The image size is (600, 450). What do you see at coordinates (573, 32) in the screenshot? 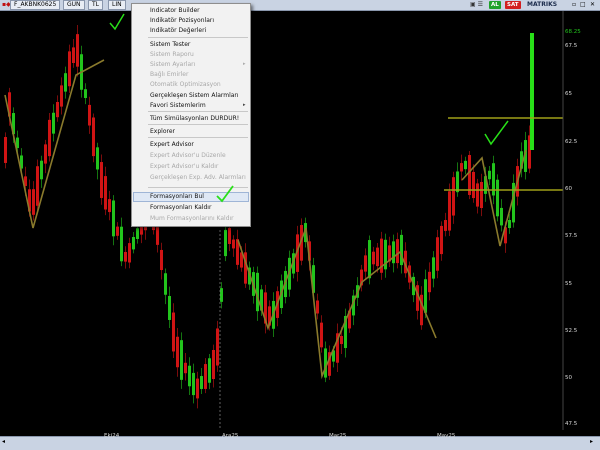
I see `y-tick: 68.25` at bounding box center [573, 32].